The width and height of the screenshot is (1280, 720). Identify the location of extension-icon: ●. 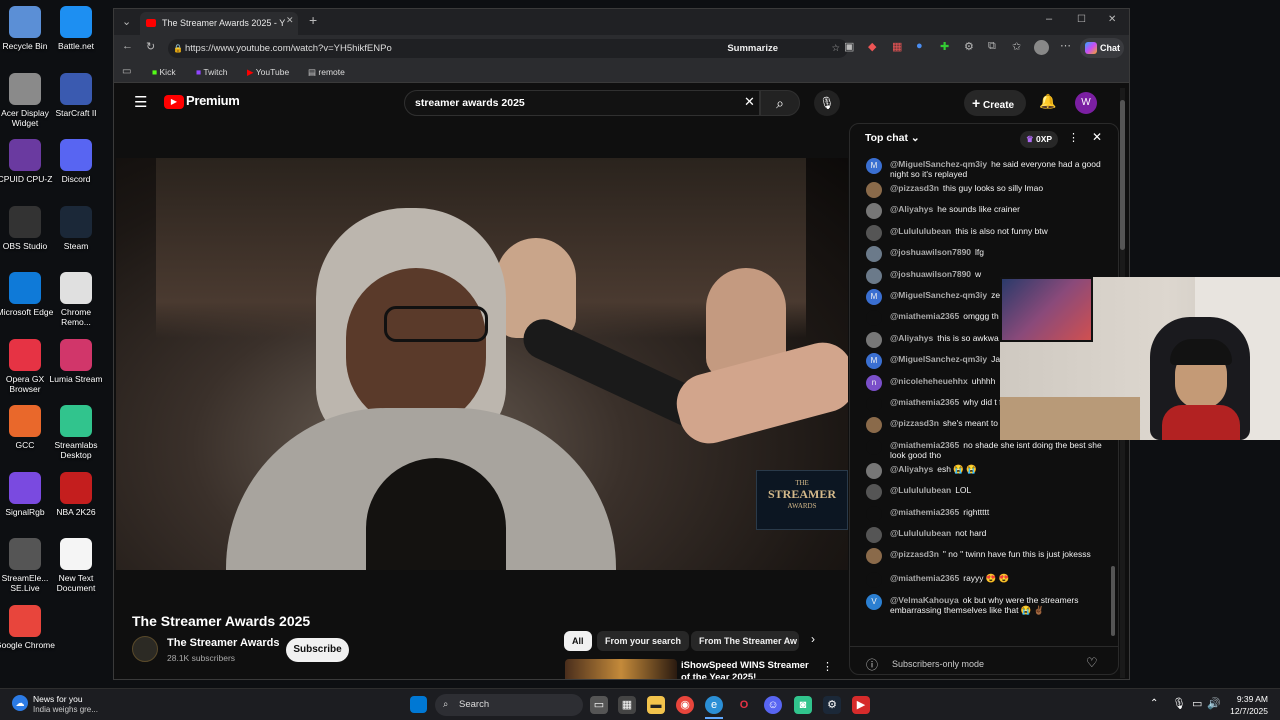
(919, 46).